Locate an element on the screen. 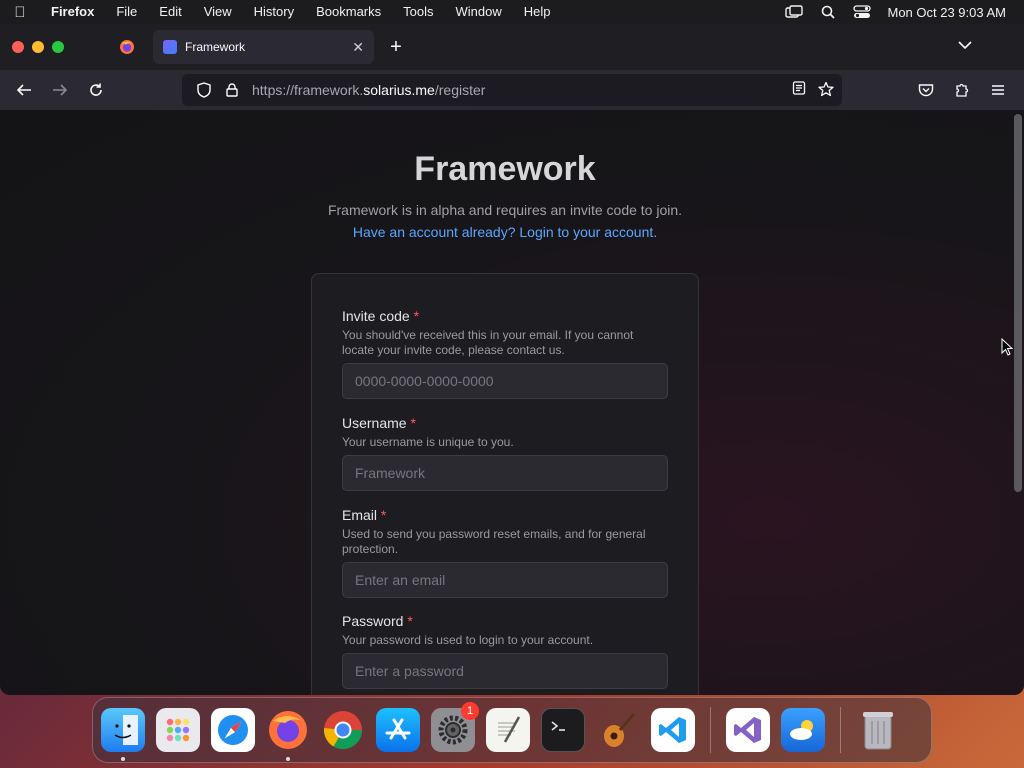  menu-bookmarks: Bookmarks is located at coordinates (348, 12).